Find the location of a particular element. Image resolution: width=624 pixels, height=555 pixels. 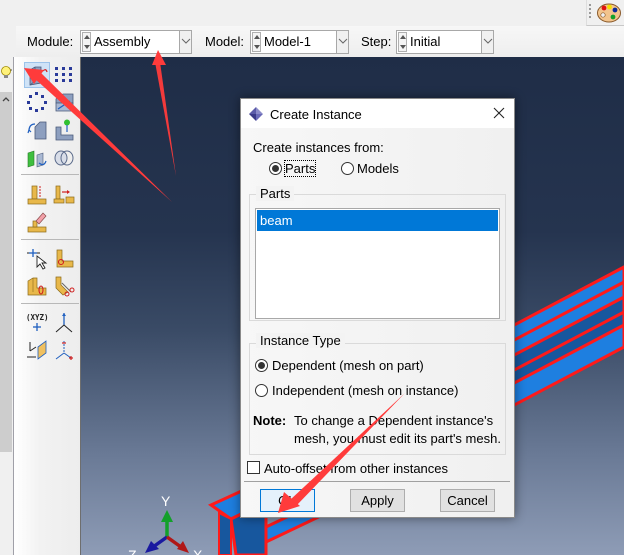

color-palette-button is located at coordinates (605, 13).